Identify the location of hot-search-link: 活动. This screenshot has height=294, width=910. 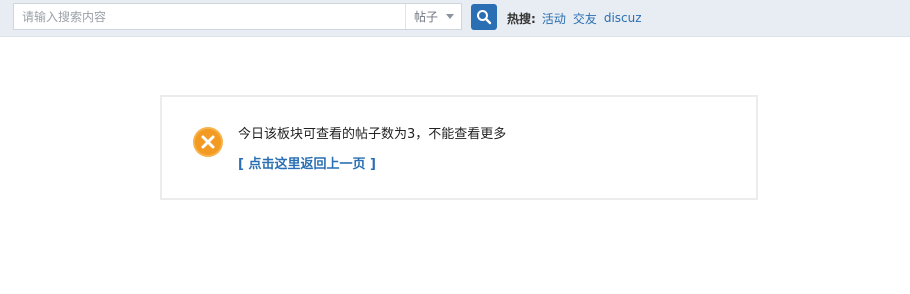
(554, 18).